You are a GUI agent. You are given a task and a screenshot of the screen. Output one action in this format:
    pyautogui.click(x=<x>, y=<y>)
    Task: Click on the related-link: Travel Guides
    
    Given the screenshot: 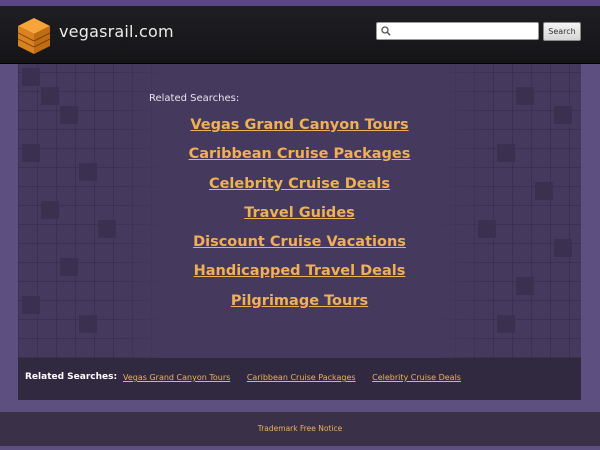 What is the action you would take?
    pyautogui.click(x=299, y=215)
    